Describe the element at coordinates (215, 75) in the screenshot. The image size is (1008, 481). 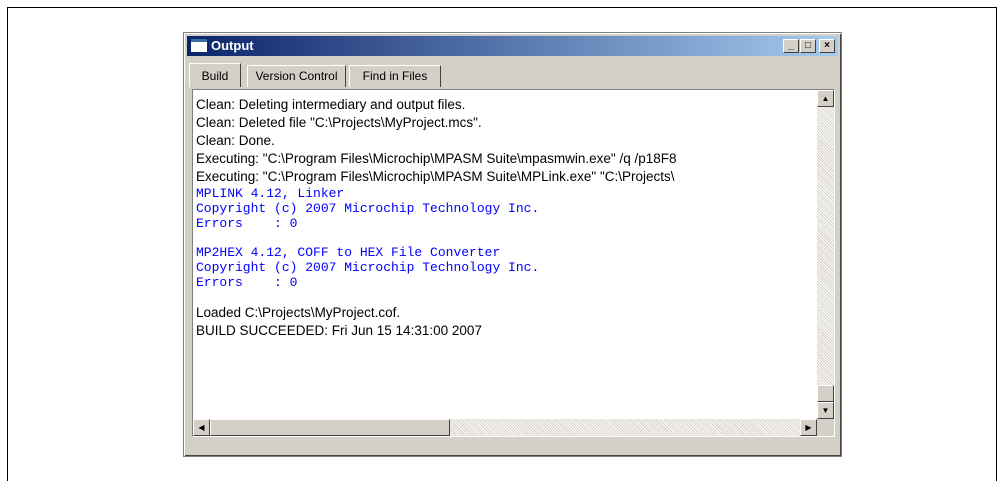
I see `tab-build: Build` at that location.